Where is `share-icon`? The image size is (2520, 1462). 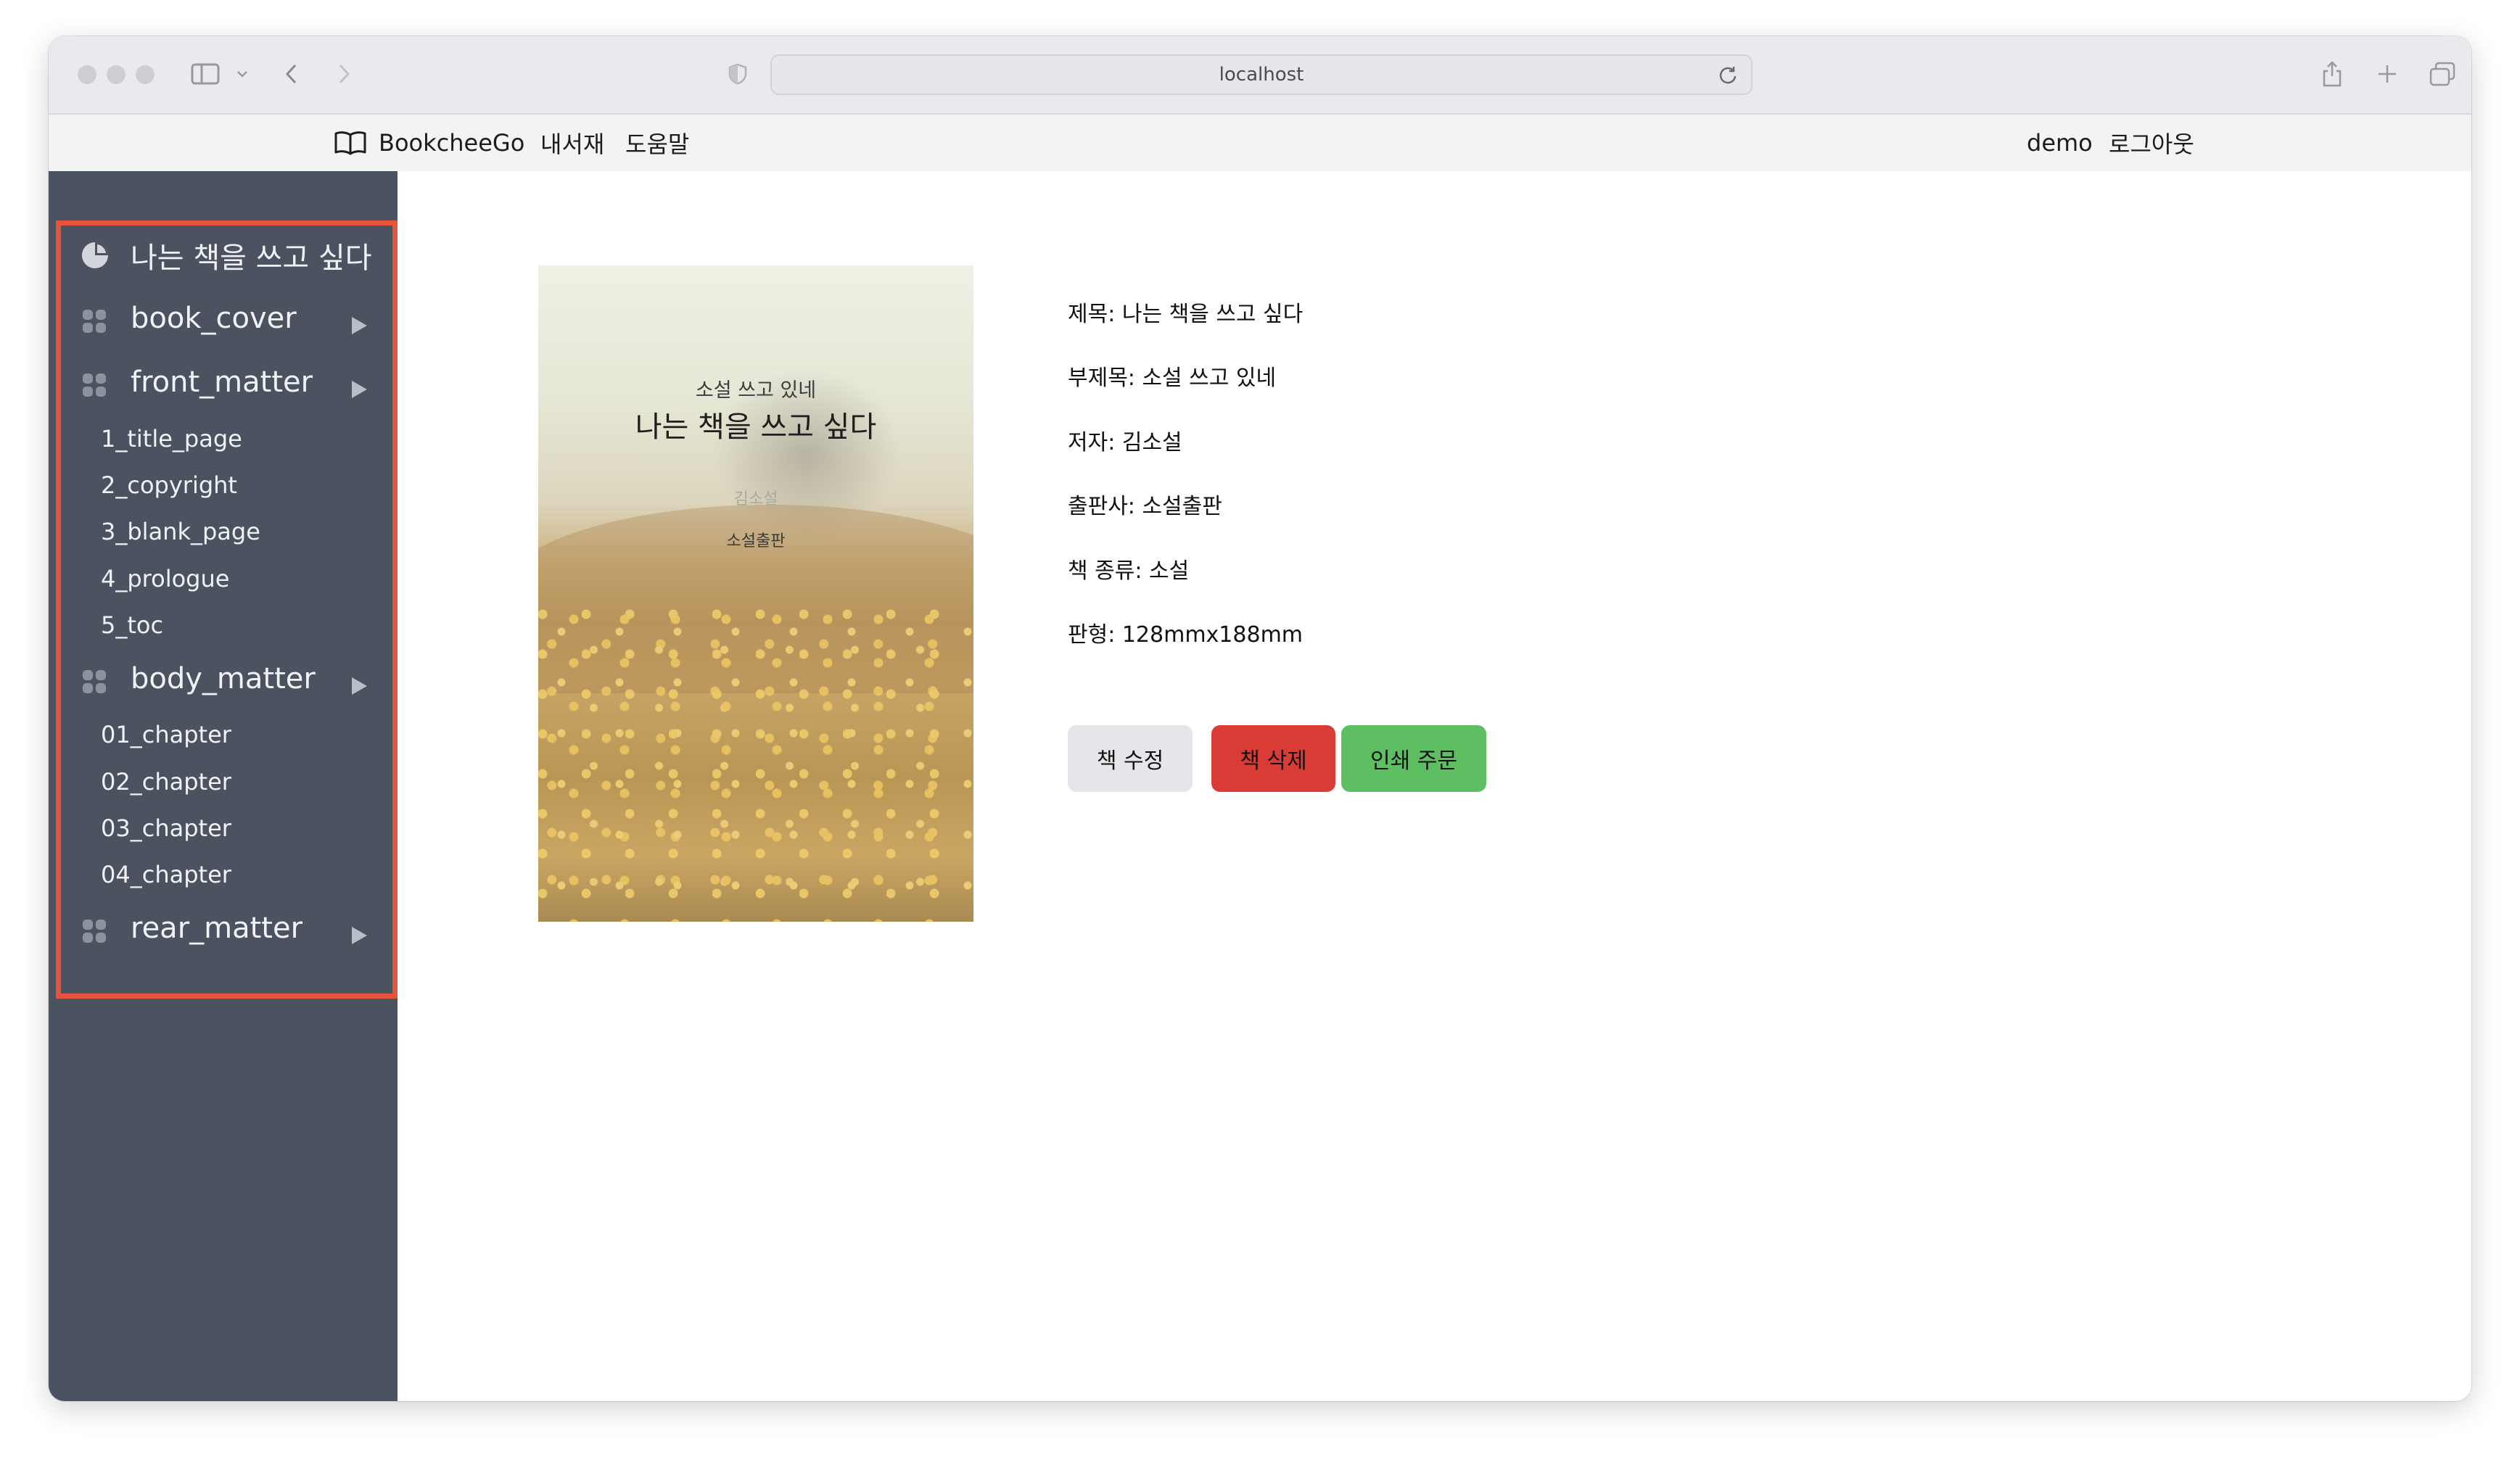 share-icon is located at coordinates (2332, 74).